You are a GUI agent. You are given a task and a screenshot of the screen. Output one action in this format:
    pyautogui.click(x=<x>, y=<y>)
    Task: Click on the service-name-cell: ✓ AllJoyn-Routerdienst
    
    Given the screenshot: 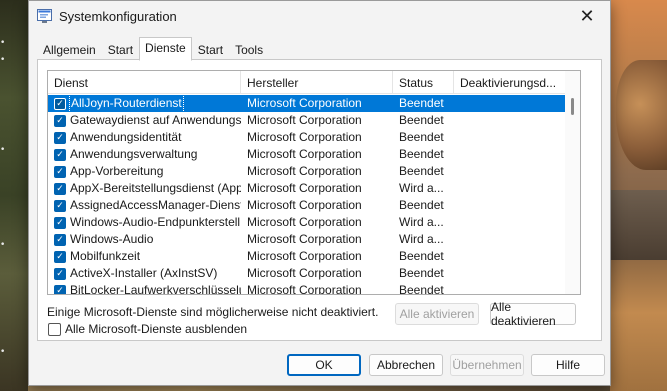 What is the action you would take?
    pyautogui.click(x=144, y=103)
    